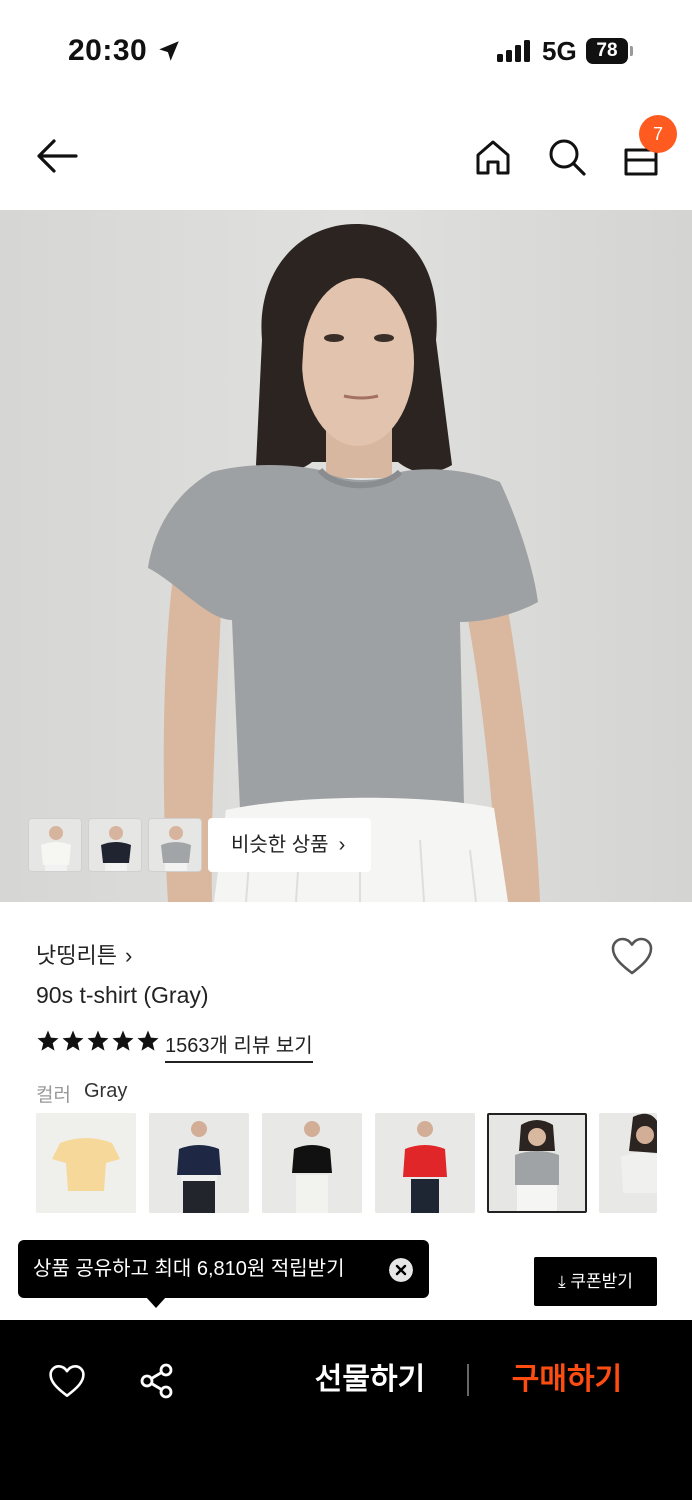  Describe the element at coordinates (346, 155) in the screenshot. I see `top-nav` at that location.